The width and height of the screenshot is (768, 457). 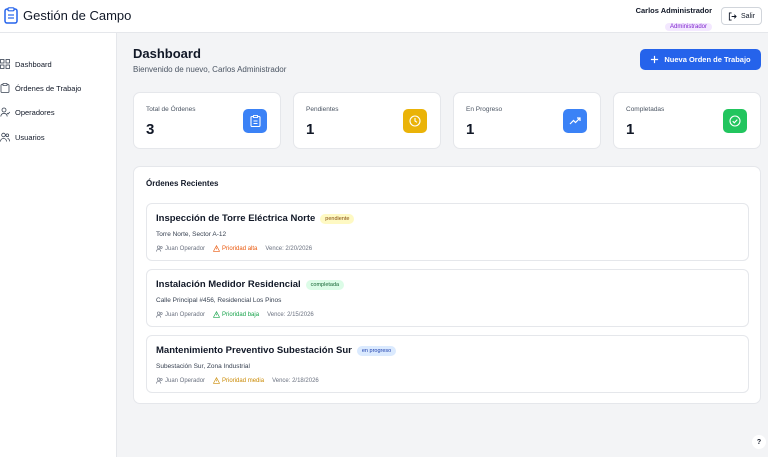 I want to click on order-location: Subestación Sur, Zona Industrial, so click(x=203, y=366).